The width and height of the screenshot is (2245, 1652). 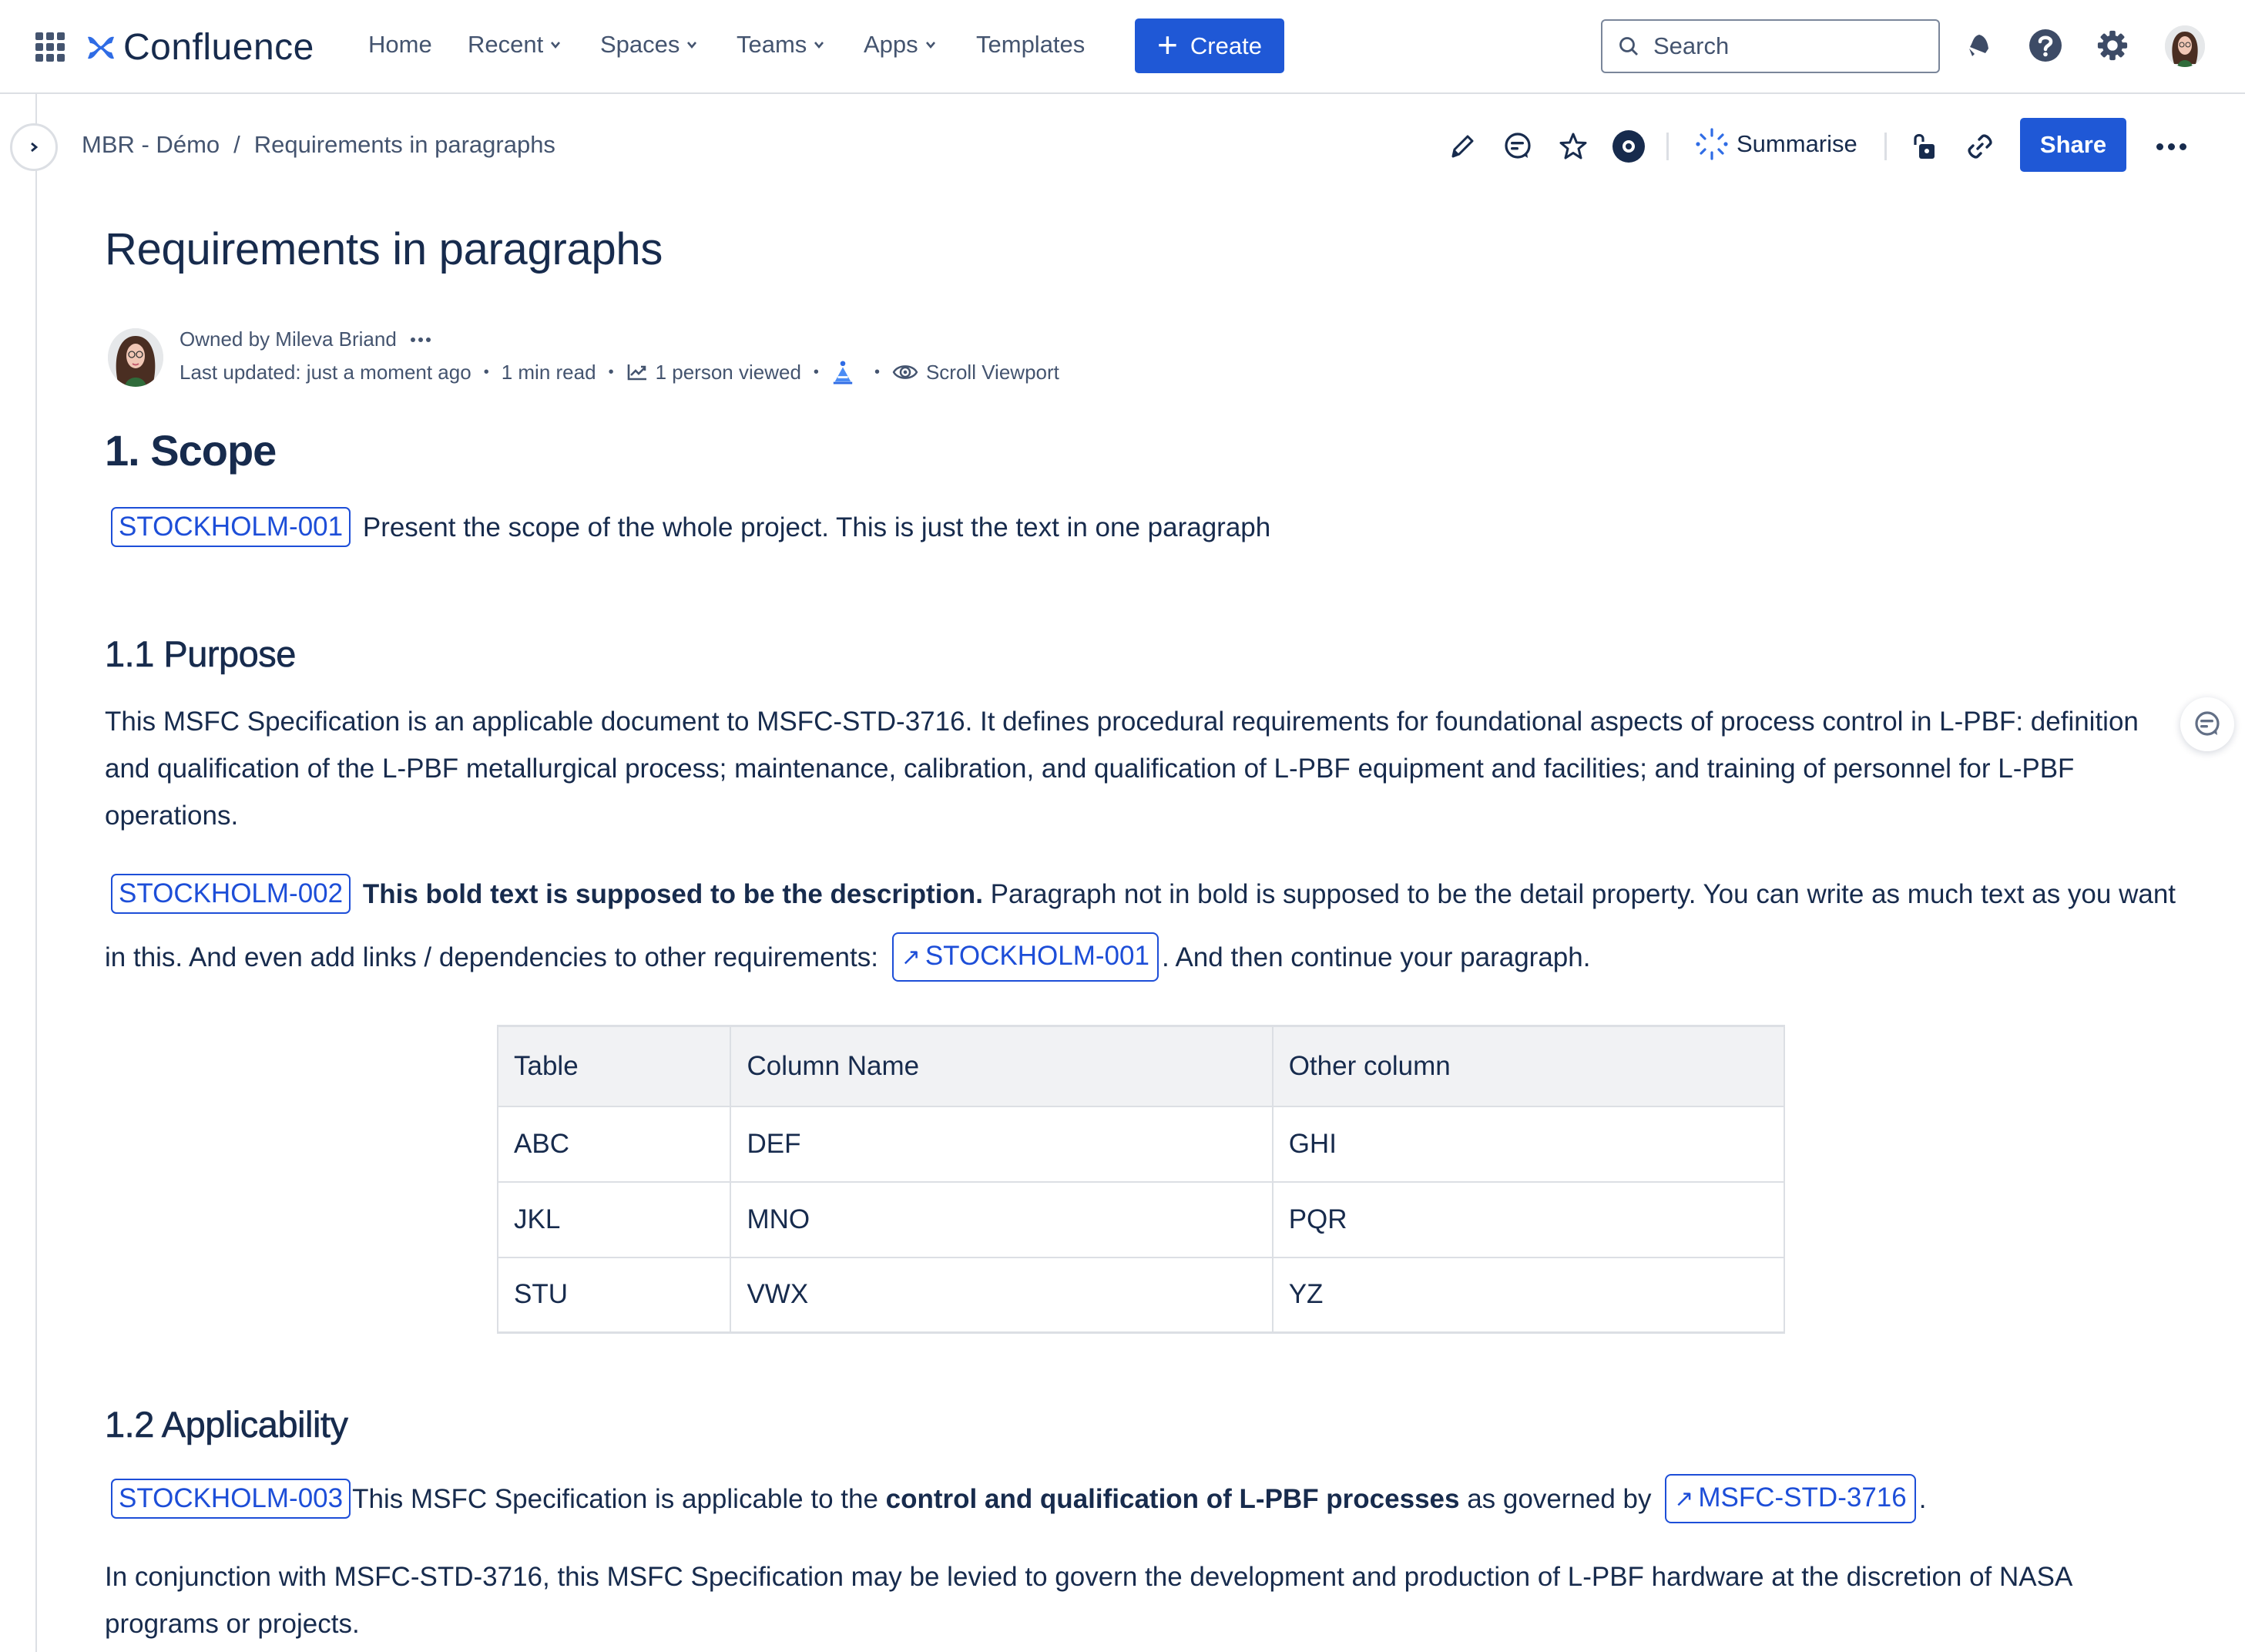 I want to click on scroll-viewport-eye-icon, so click(x=905, y=372).